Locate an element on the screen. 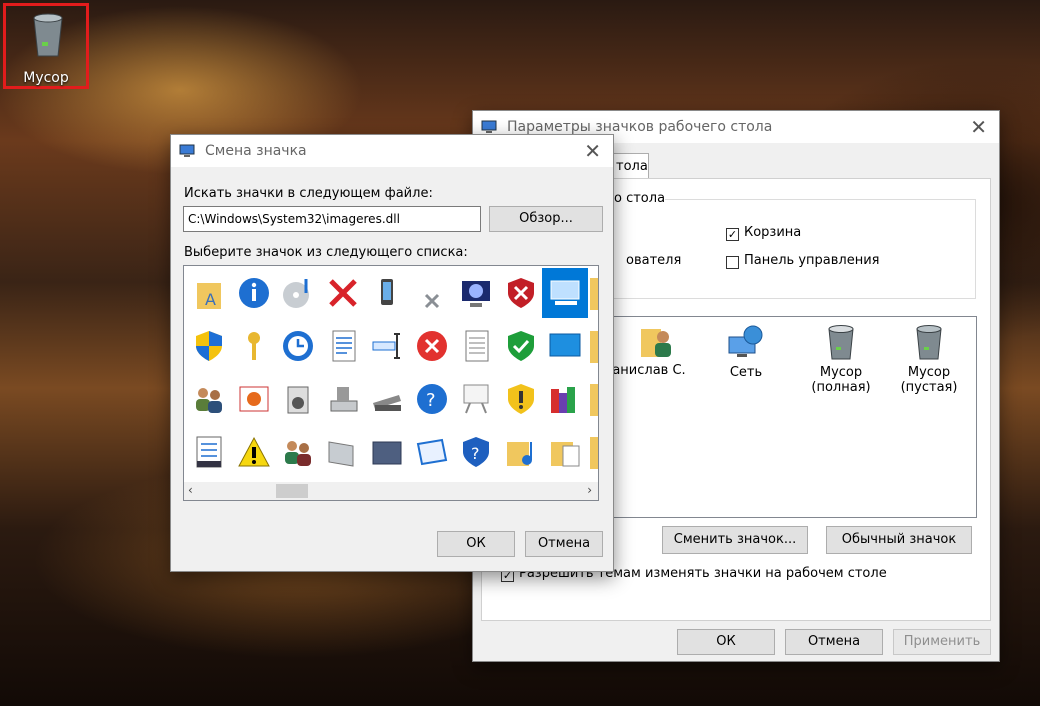  scroll-left-icon: ‹ is located at coordinates (190, 490).